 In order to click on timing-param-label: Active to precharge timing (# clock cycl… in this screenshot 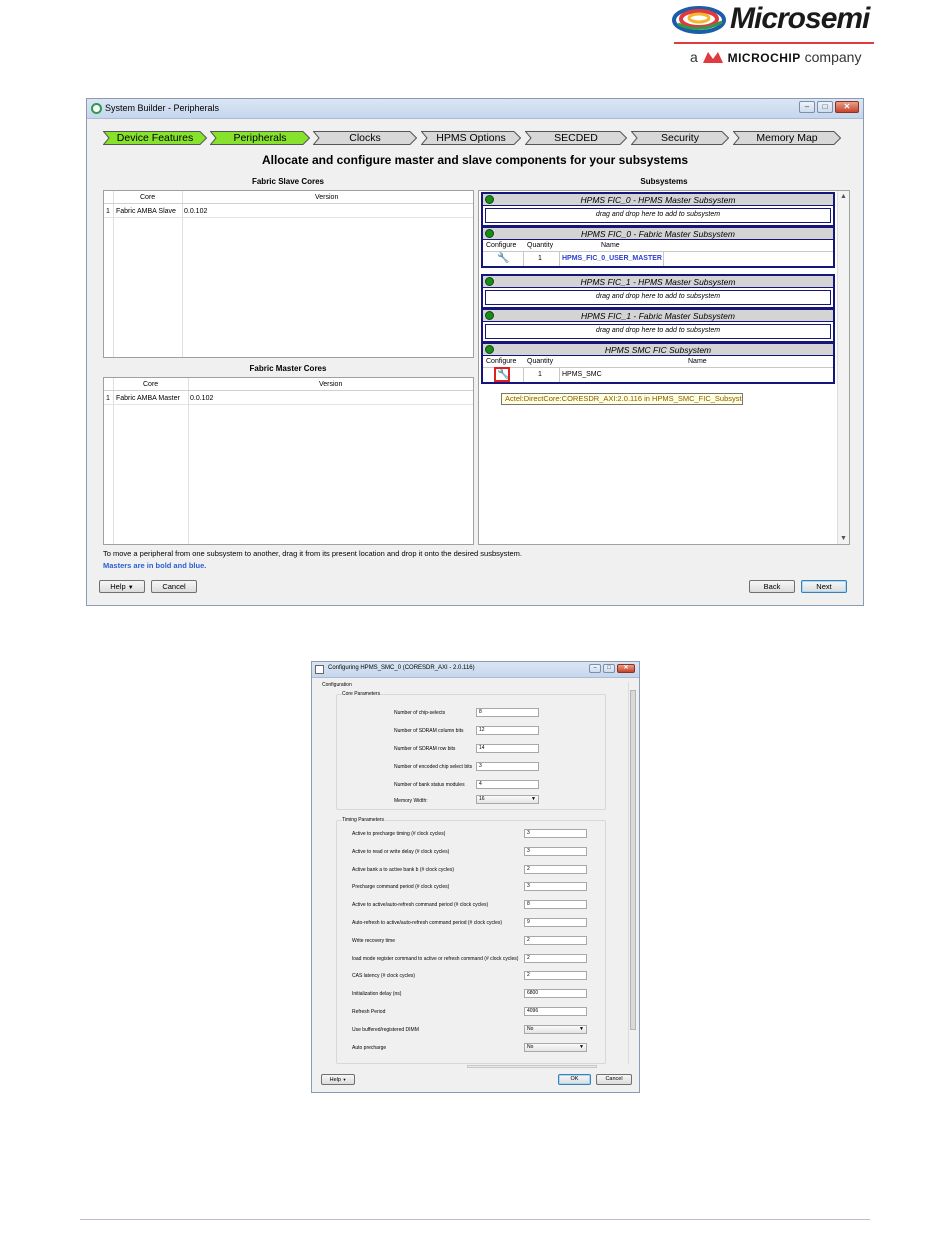, I will do `click(399, 834)`.